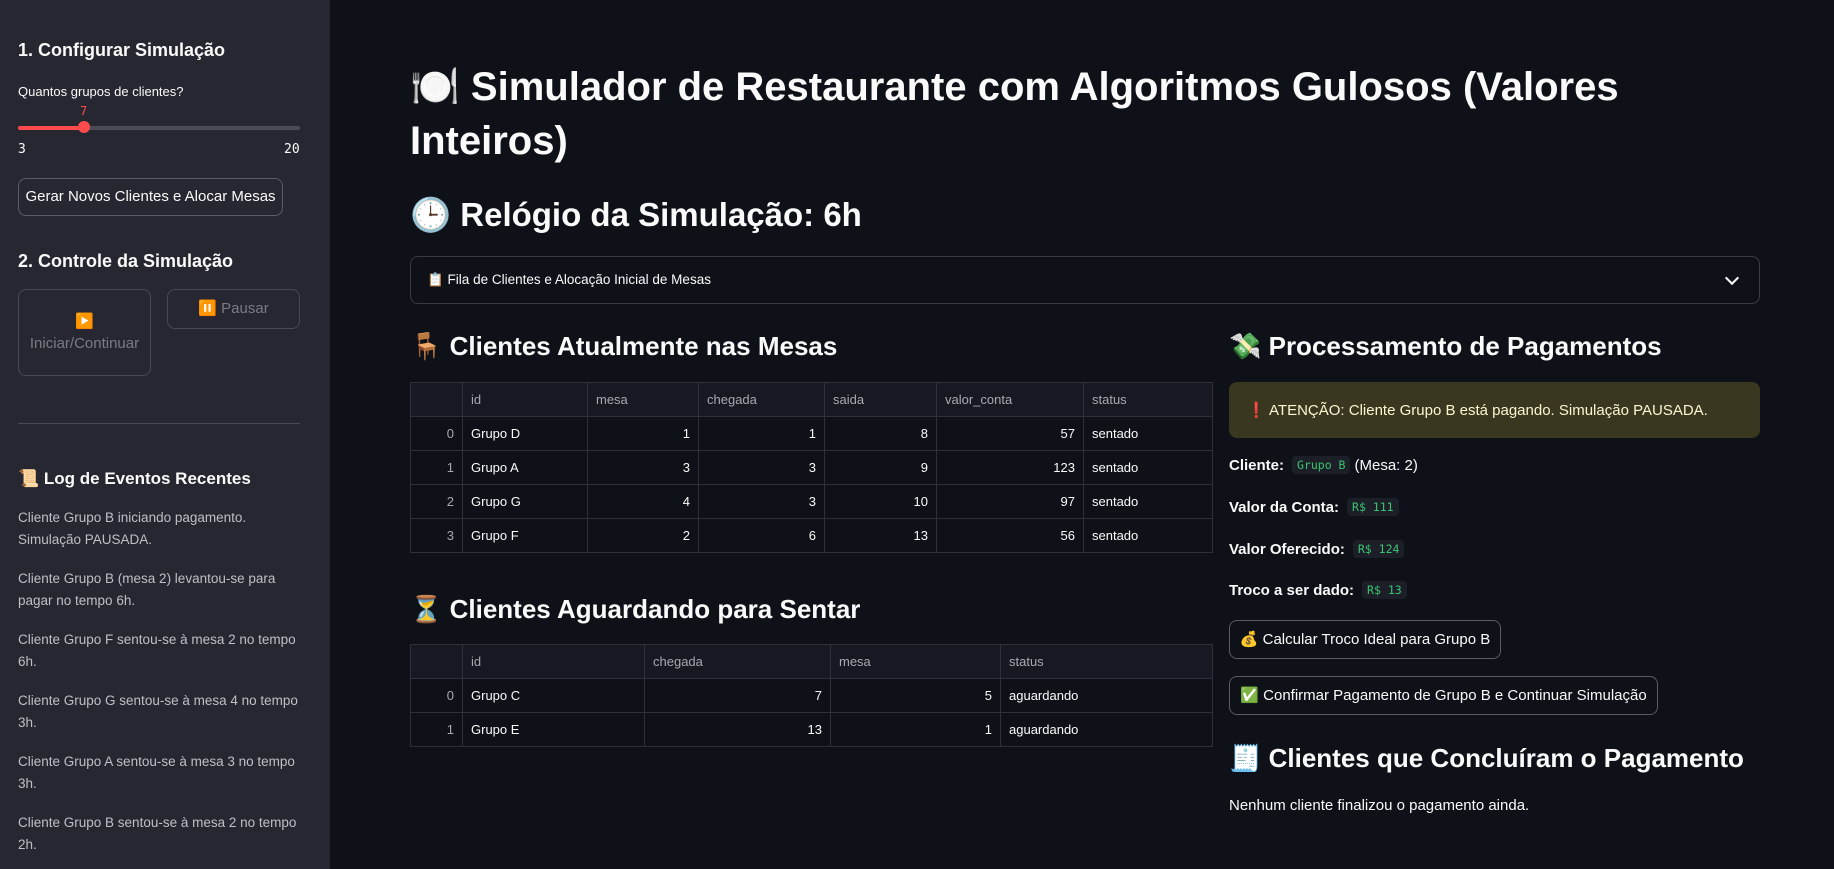 Image resolution: width=1834 pixels, height=869 pixels. What do you see at coordinates (101, 91) in the screenshot?
I see `slider-label: Quantos grupos de clientes?` at bounding box center [101, 91].